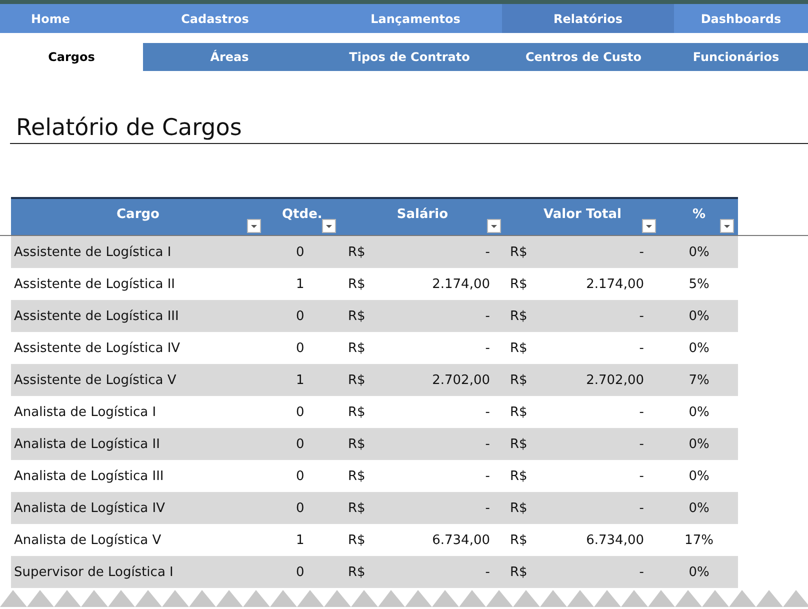 This screenshot has width=808, height=609. Describe the element at coordinates (302, 214) in the screenshot. I see `column-header: Qtde.` at that location.